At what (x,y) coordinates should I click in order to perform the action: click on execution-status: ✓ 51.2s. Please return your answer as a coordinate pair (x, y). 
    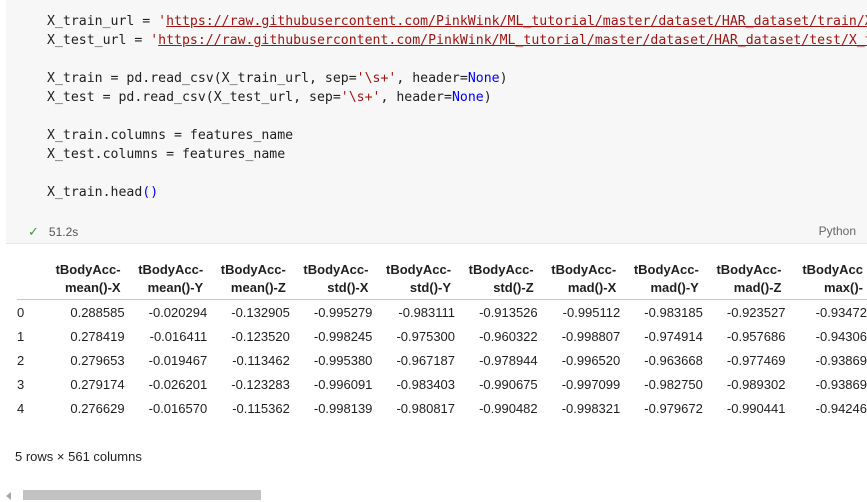
    Looking at the image, I should click on (53, 232).